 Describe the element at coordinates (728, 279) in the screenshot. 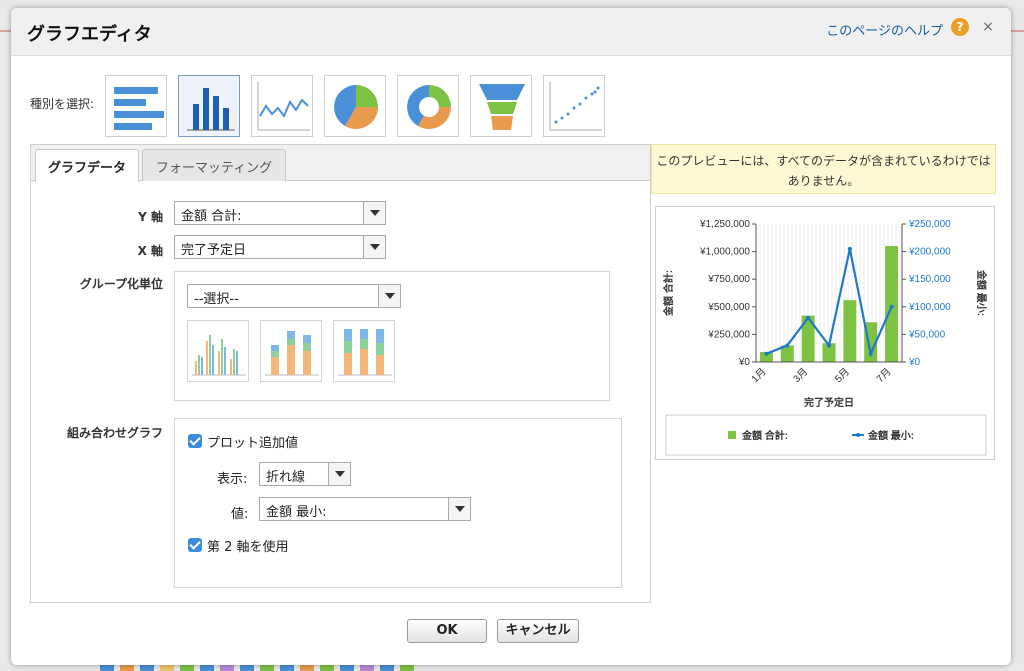

I see `y-tick-label: ¥750,000` at that location.